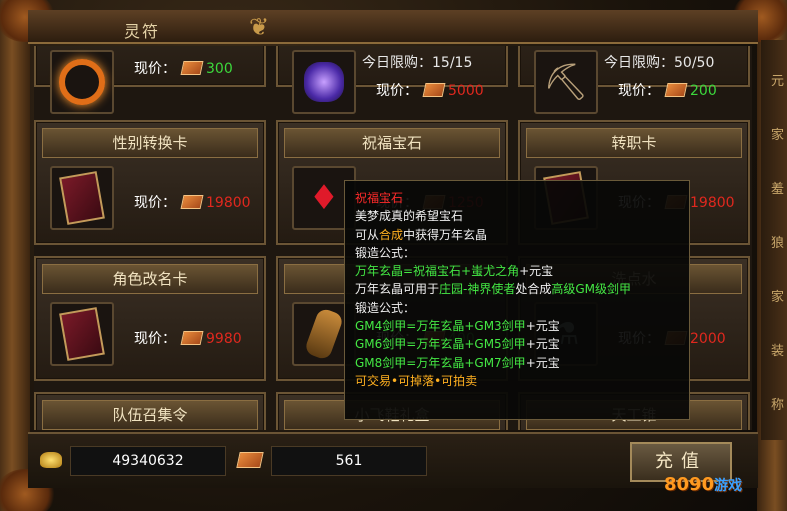  I want to click on price-row: 现价： 9980, so click(188, 338).